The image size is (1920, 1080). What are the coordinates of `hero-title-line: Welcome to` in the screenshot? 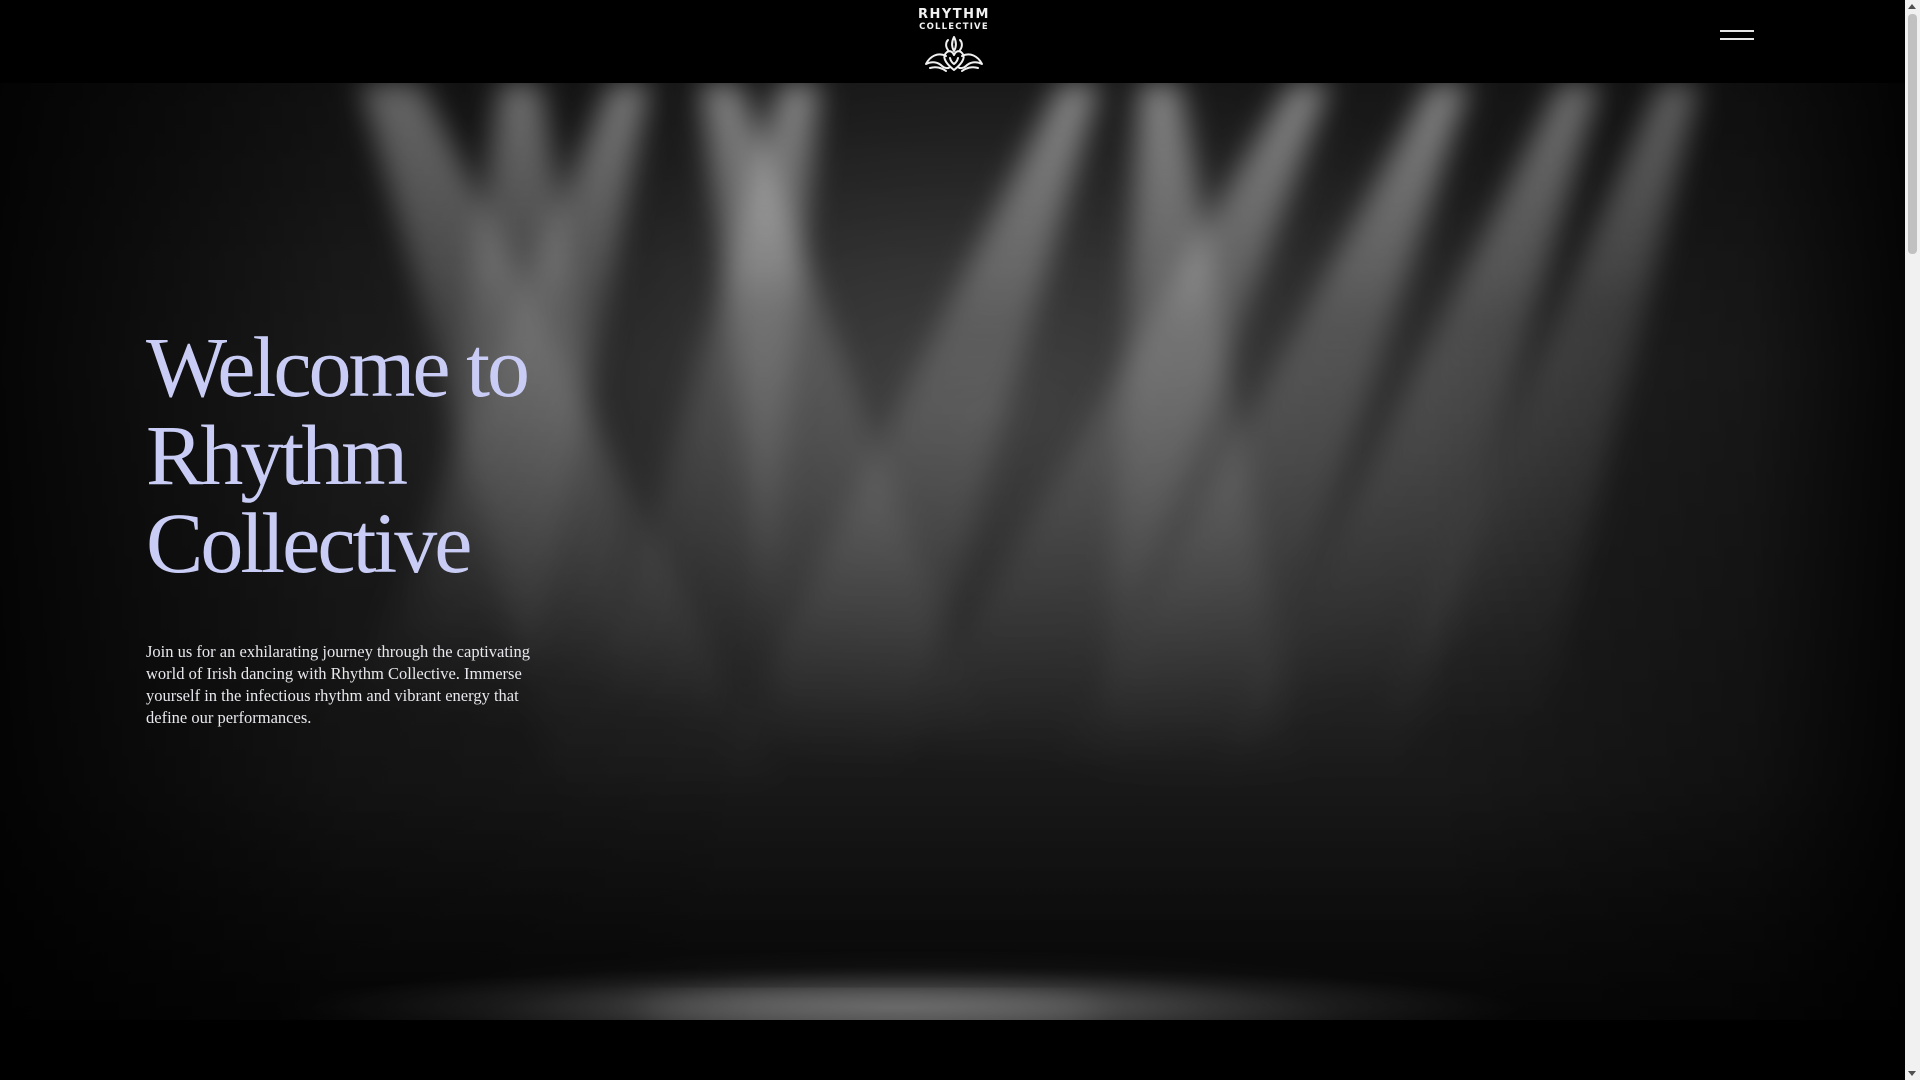 It's located at (338, 367).